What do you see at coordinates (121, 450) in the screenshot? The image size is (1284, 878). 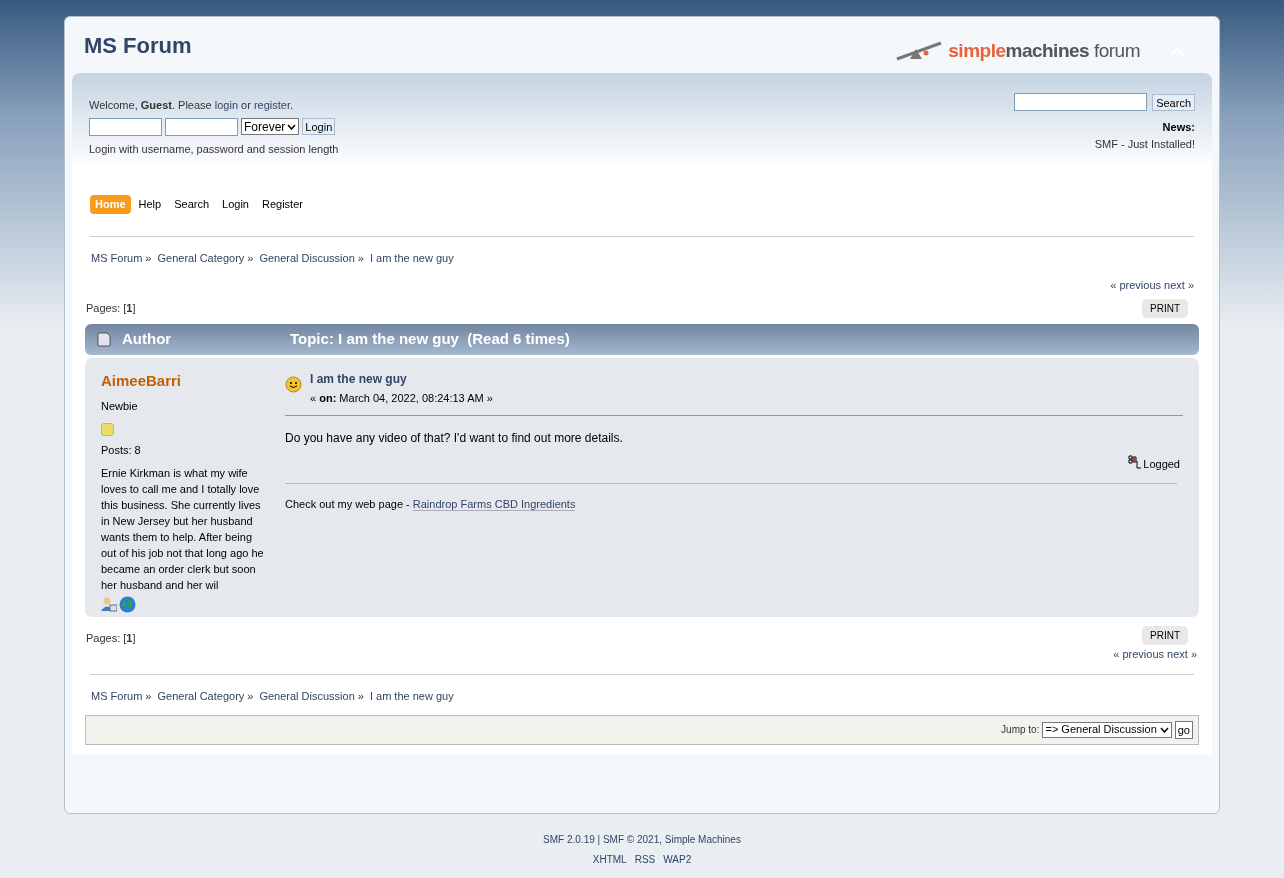 I see `post-count: Posts: 8` at bounding box center [121, 450].